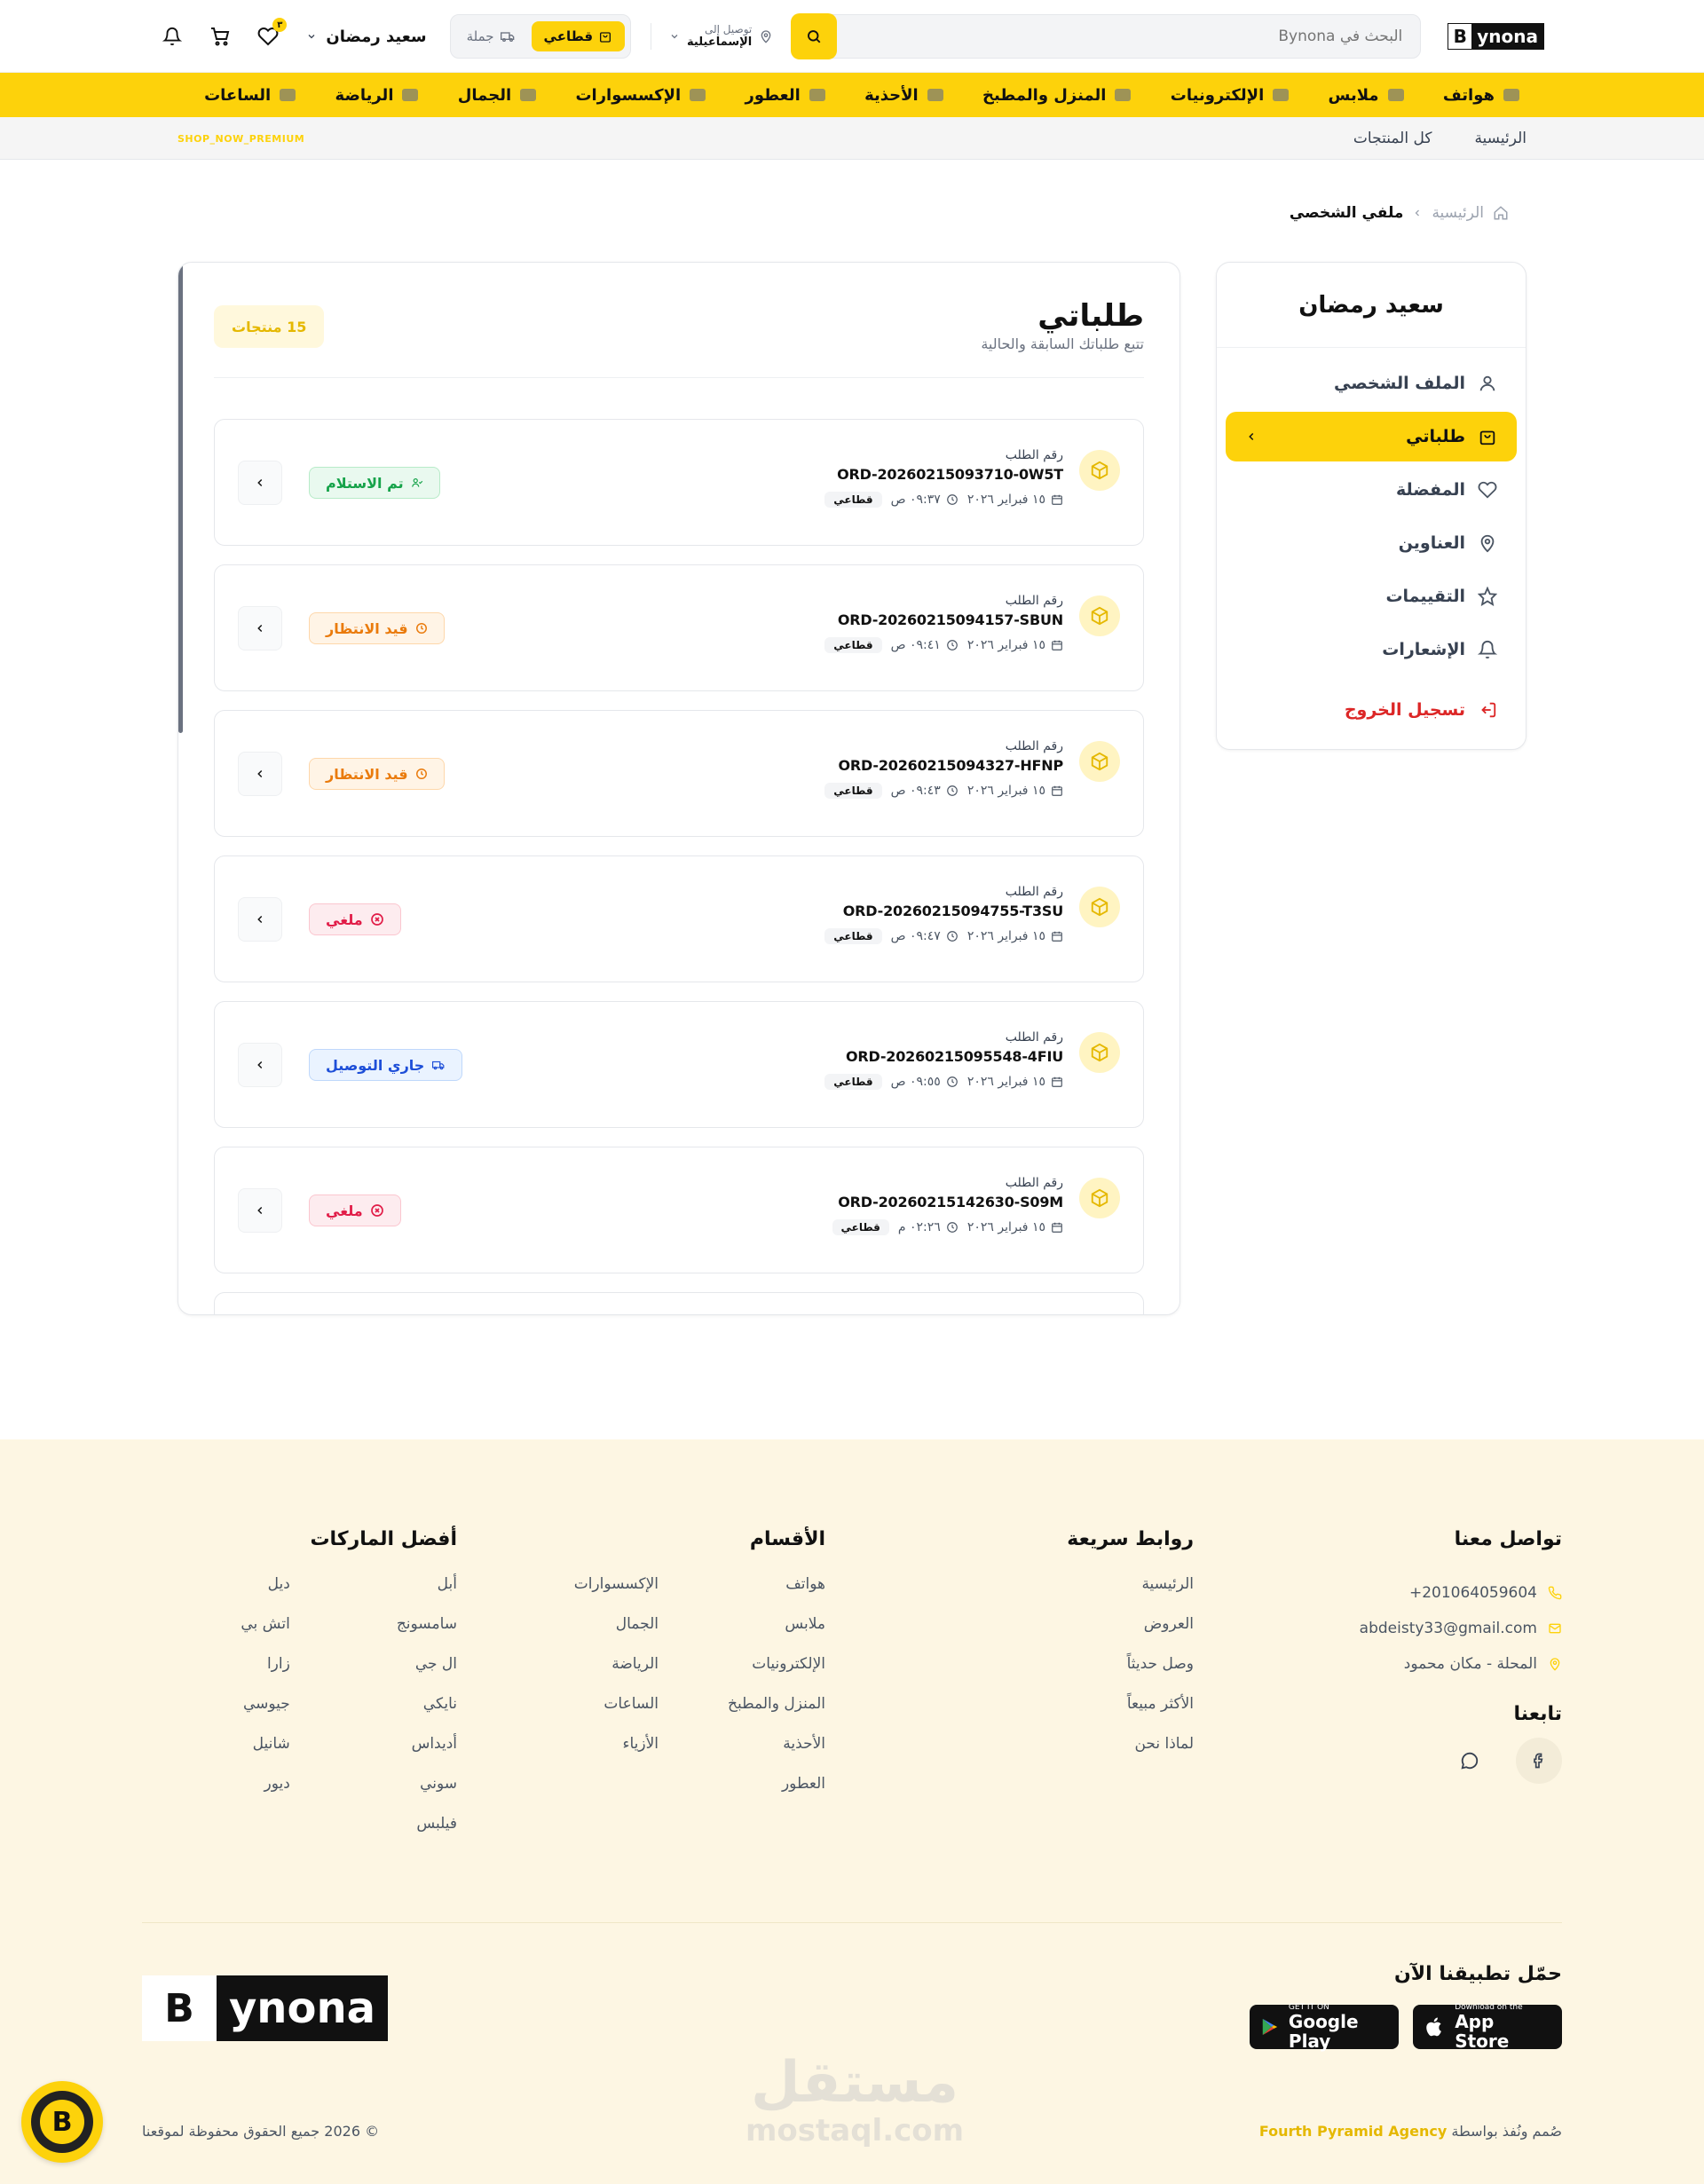 Image resolution: width=1704 pixels, height=2184 pixels. I want to click on footer-section-link: الأزياء, so click(616, 1755).